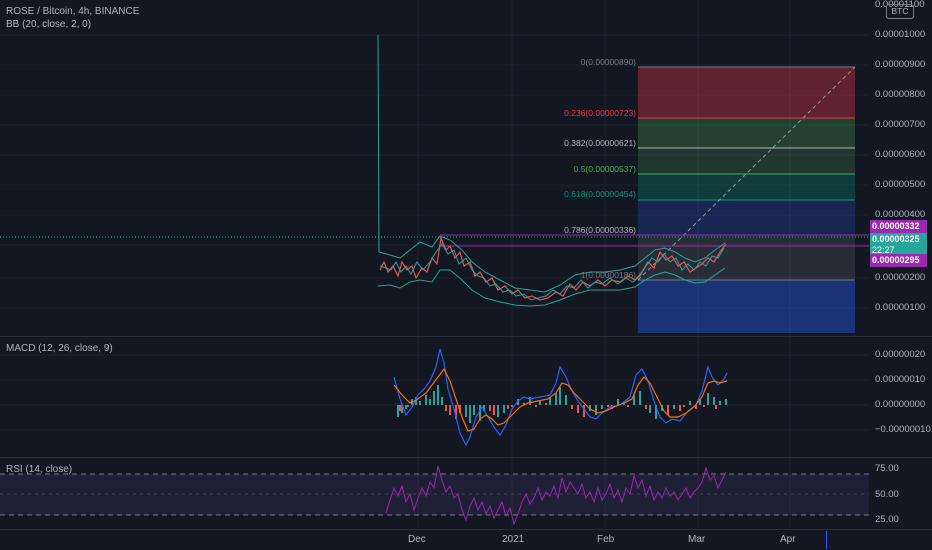  Describe the element at coordinates (900, 64) in the screenshot. I see `price-tick: 0.00000900` at that location.